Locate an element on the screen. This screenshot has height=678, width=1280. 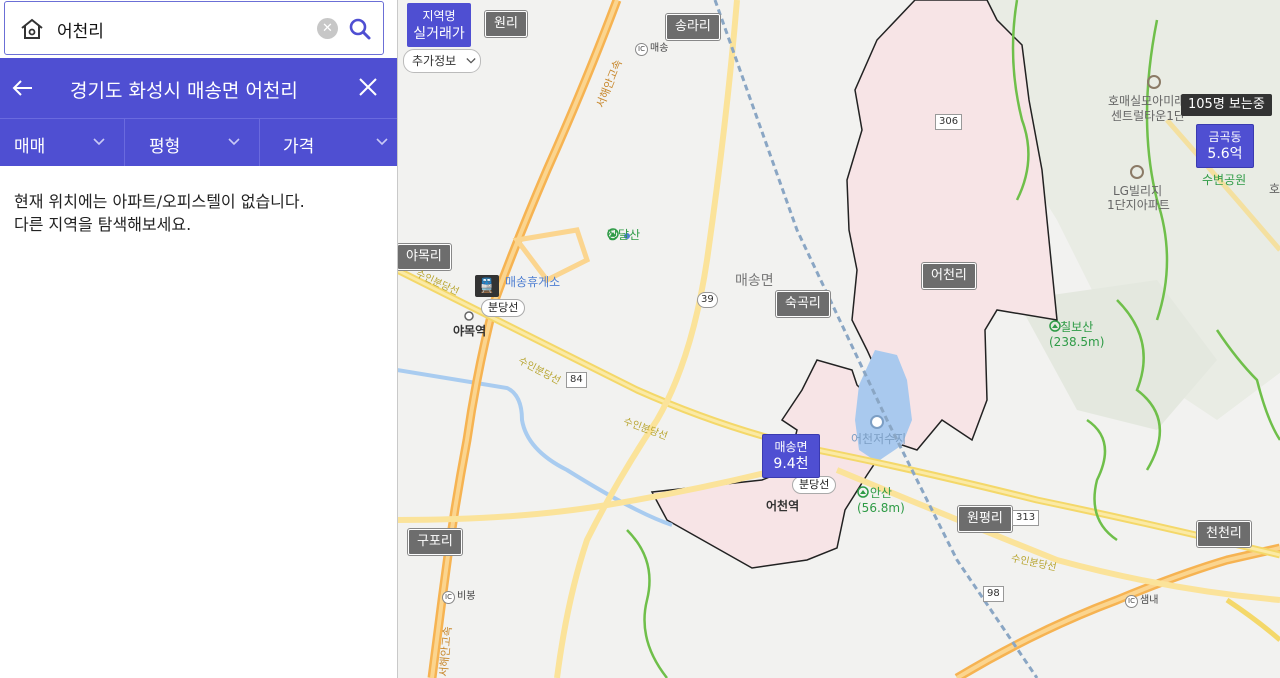
filter-trade-type-label: 매매 is located at coordinates (30, 147).